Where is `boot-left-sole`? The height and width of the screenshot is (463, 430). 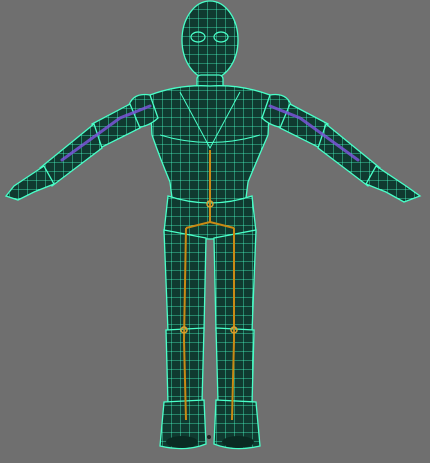 boot-left-sole is located at coordinates (182, 442).